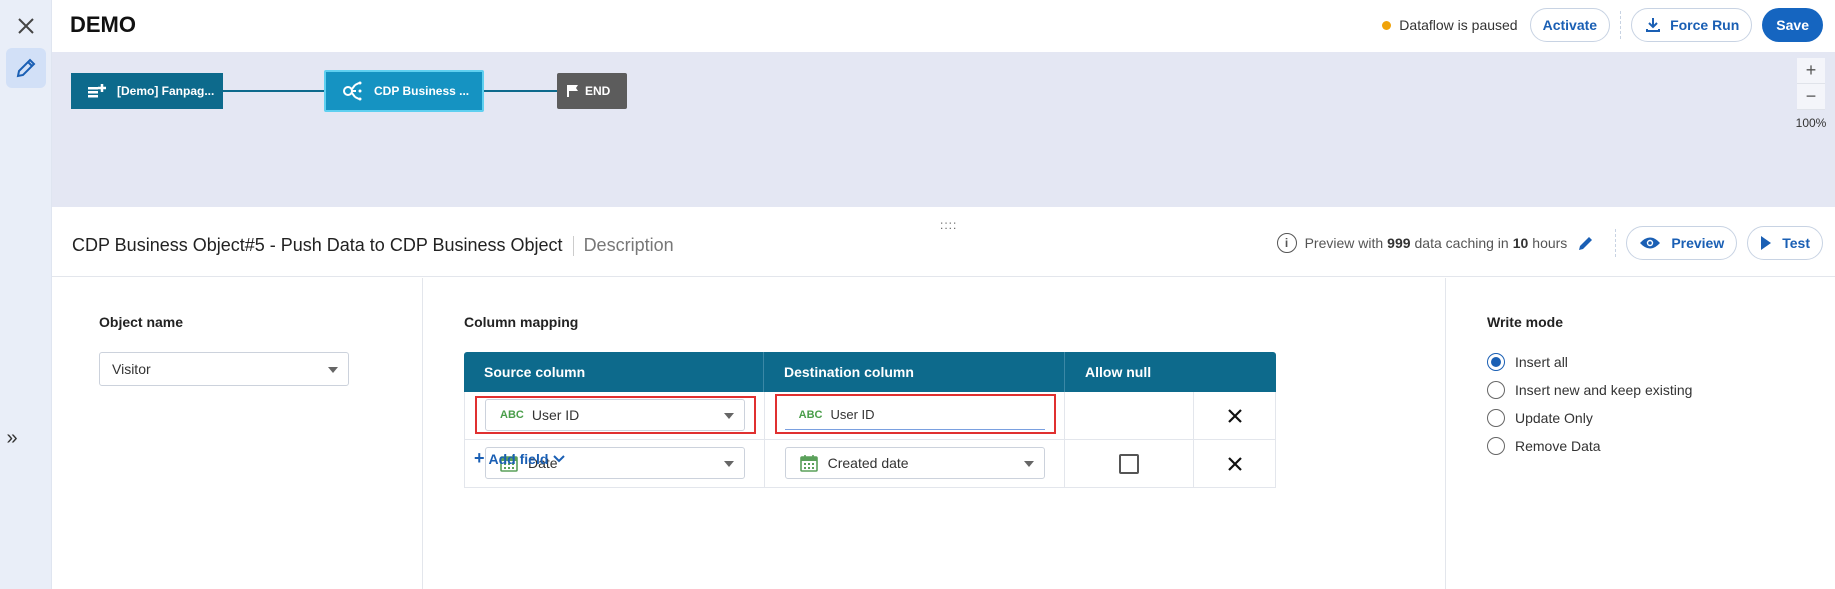 This screenshot has height=589, width=1835. What do you see at coordinates (1344, 243) in the screenshot?
I see `preview-prefix: Preview with` at bounding box center [1344, 243].